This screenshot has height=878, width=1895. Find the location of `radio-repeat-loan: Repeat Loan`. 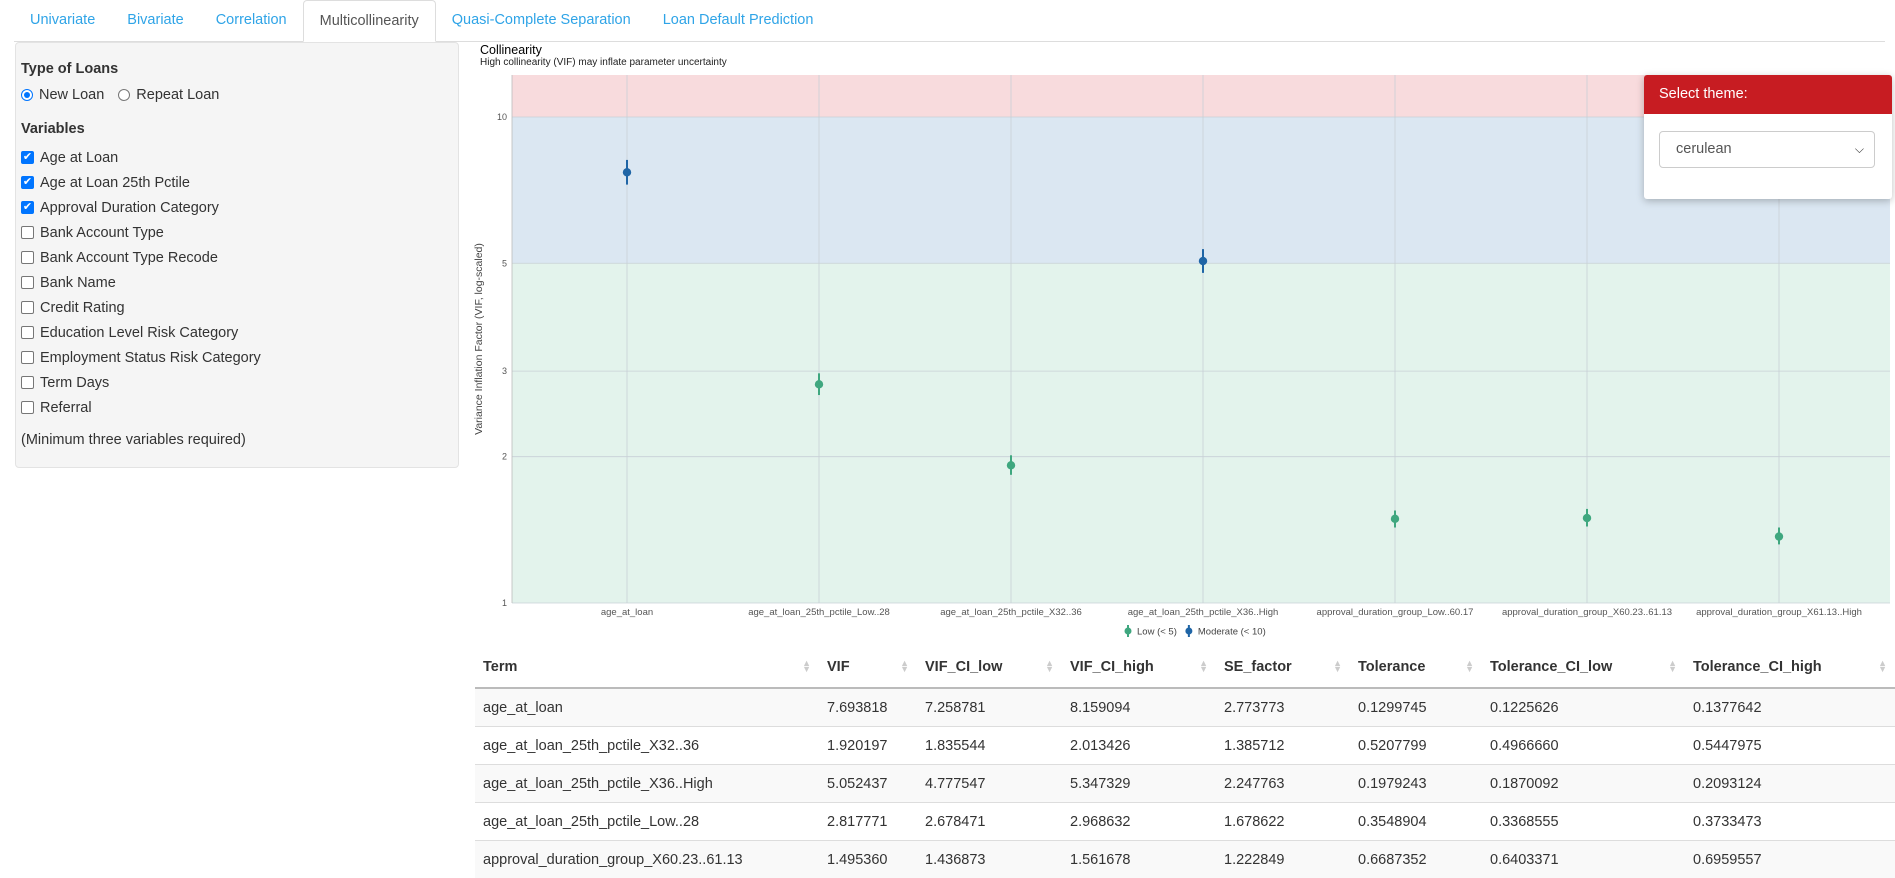

radio-repeat-loan: Repeat Loan is located at coordinates (168, 95).